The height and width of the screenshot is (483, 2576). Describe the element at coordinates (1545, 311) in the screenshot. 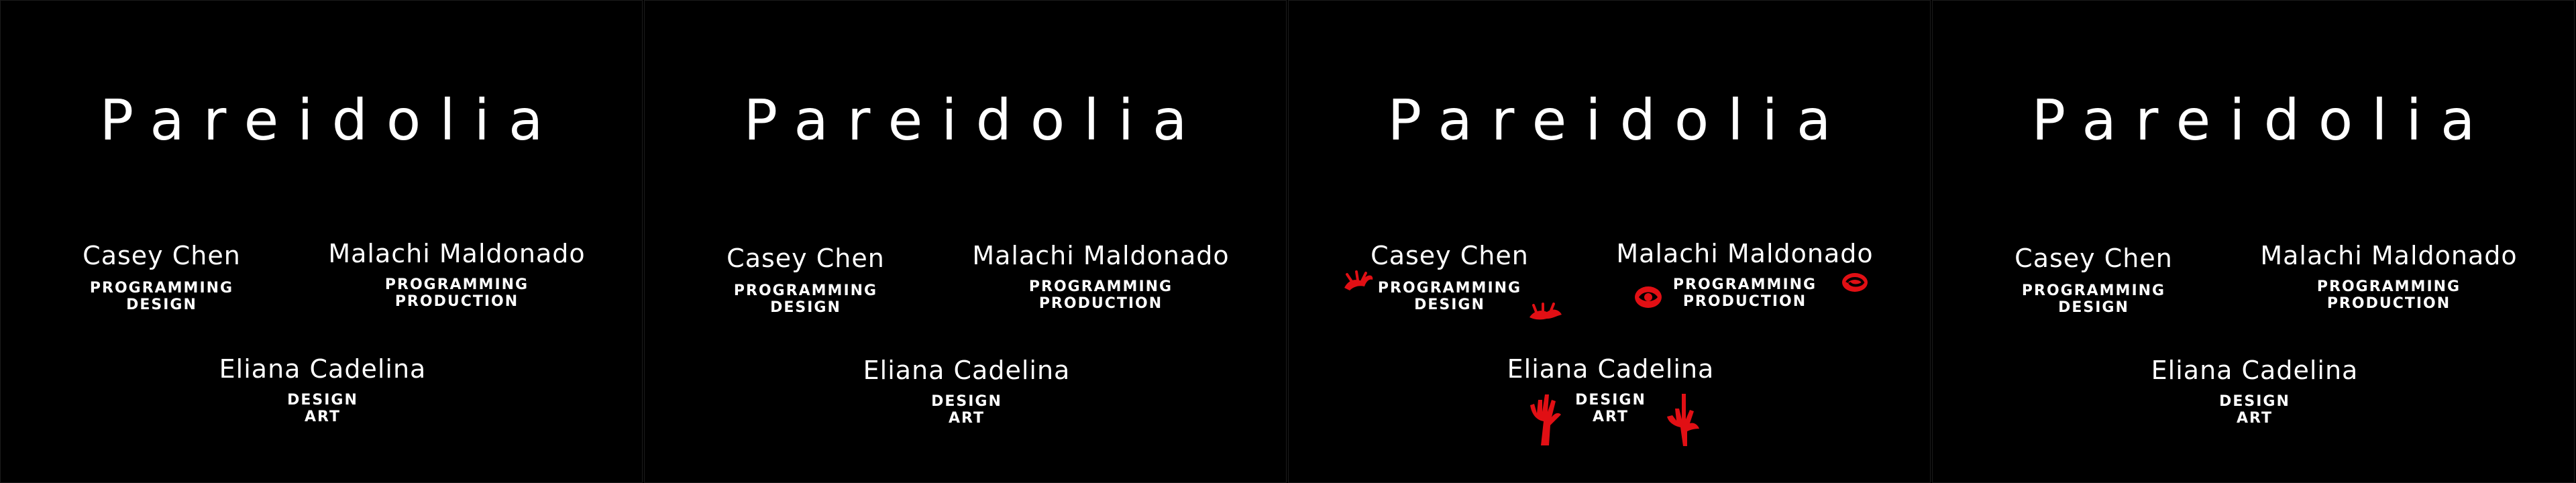

I see `red-creature-icon` at that location.